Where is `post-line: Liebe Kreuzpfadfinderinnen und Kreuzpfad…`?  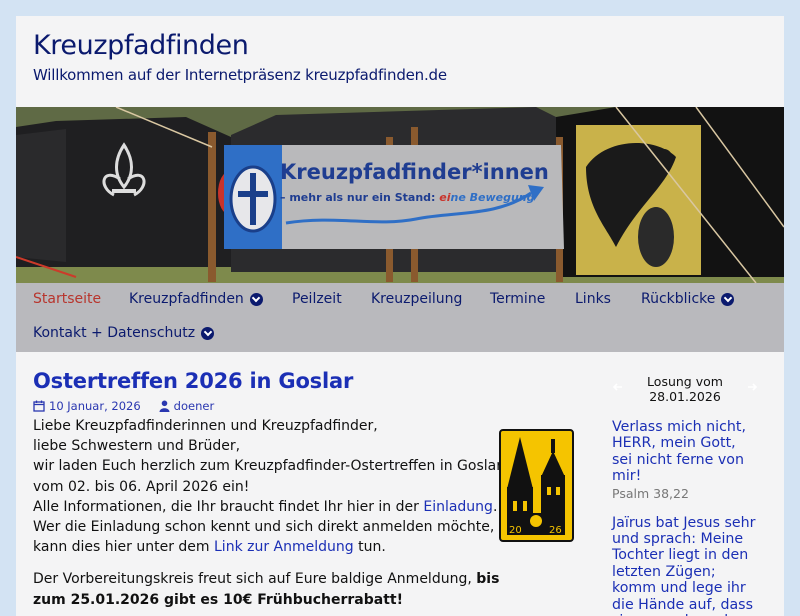
post-line: Liebe Kreuzpfadfinderinnen und Kreuzpfad… is located at coordinates (205, 426).